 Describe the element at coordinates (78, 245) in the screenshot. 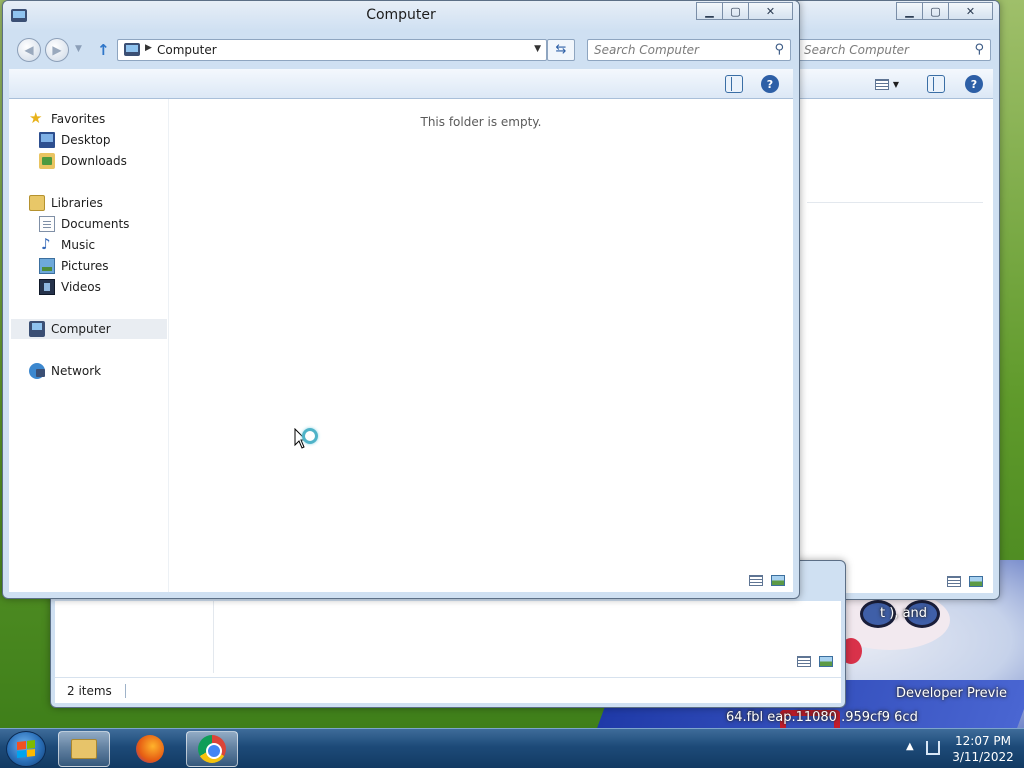

I see `nav-label: Music` at that location.